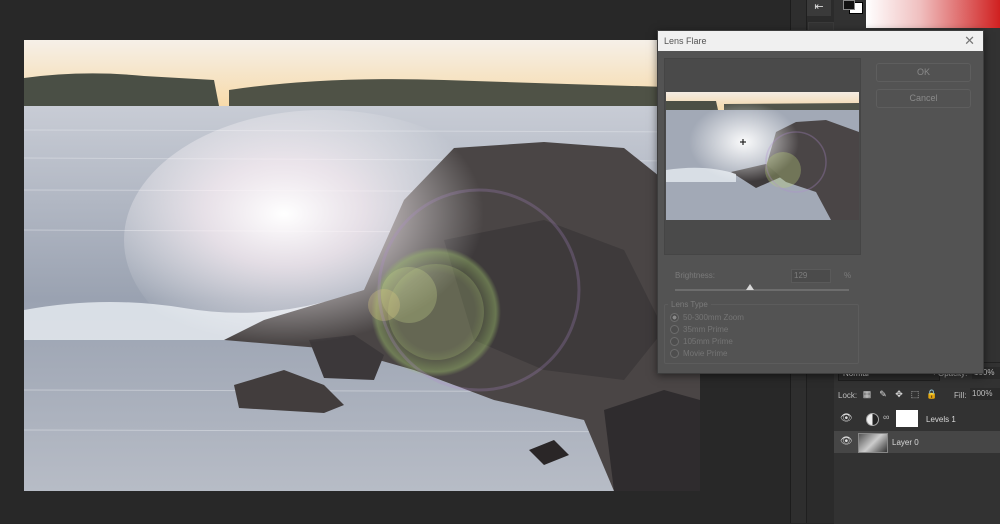  What do you see at coordinates (969, 41) in the screenshot?
I see `close-icon: ✕` at bounding box center [969, 41].